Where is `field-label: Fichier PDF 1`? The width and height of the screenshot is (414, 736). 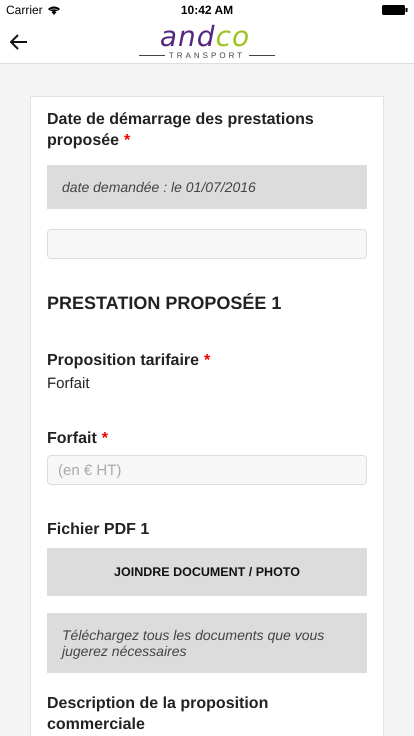 field-label: Fichier PDF 1 is located at coordinates (98, 530).